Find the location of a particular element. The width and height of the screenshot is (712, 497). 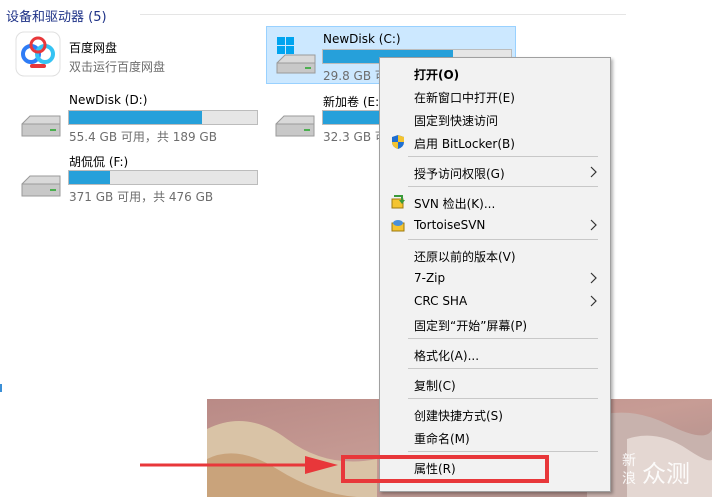

tortoisesvn-icon is located at coordinates (398, 226).